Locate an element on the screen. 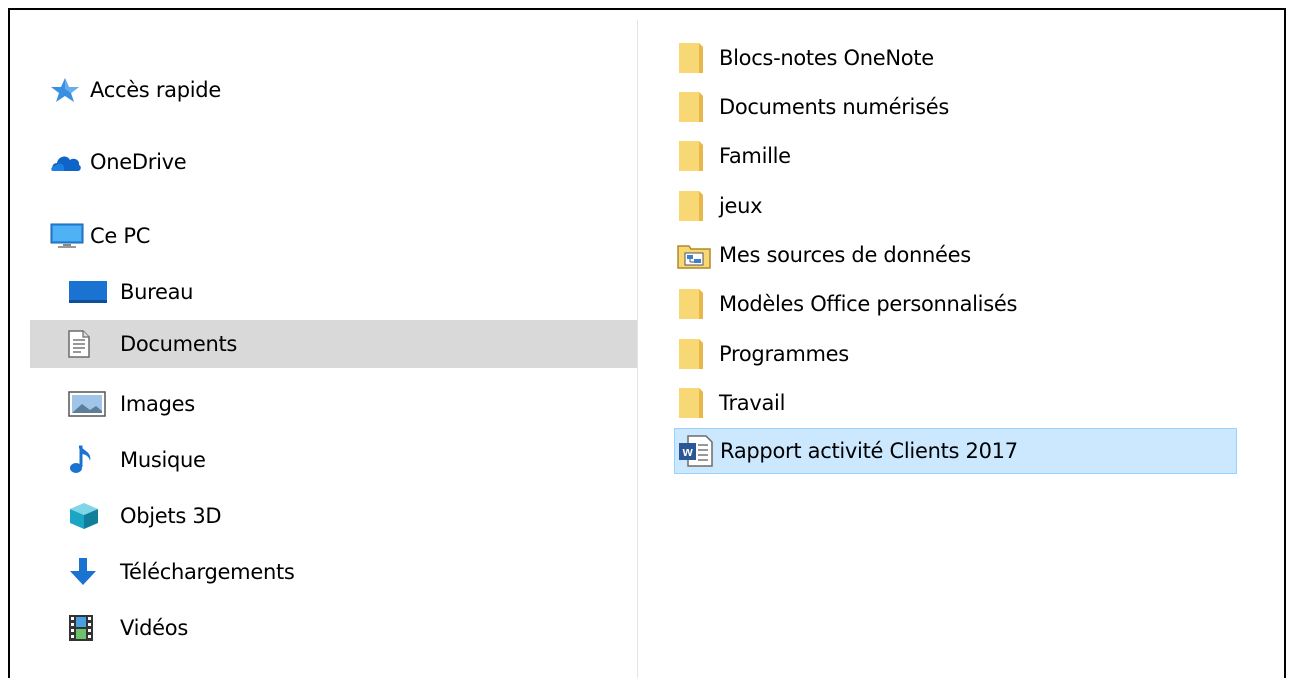 The height and width of the screenshot is (678, 1297). nav-item-label: OneDrive is located at coordinates (138, 162).